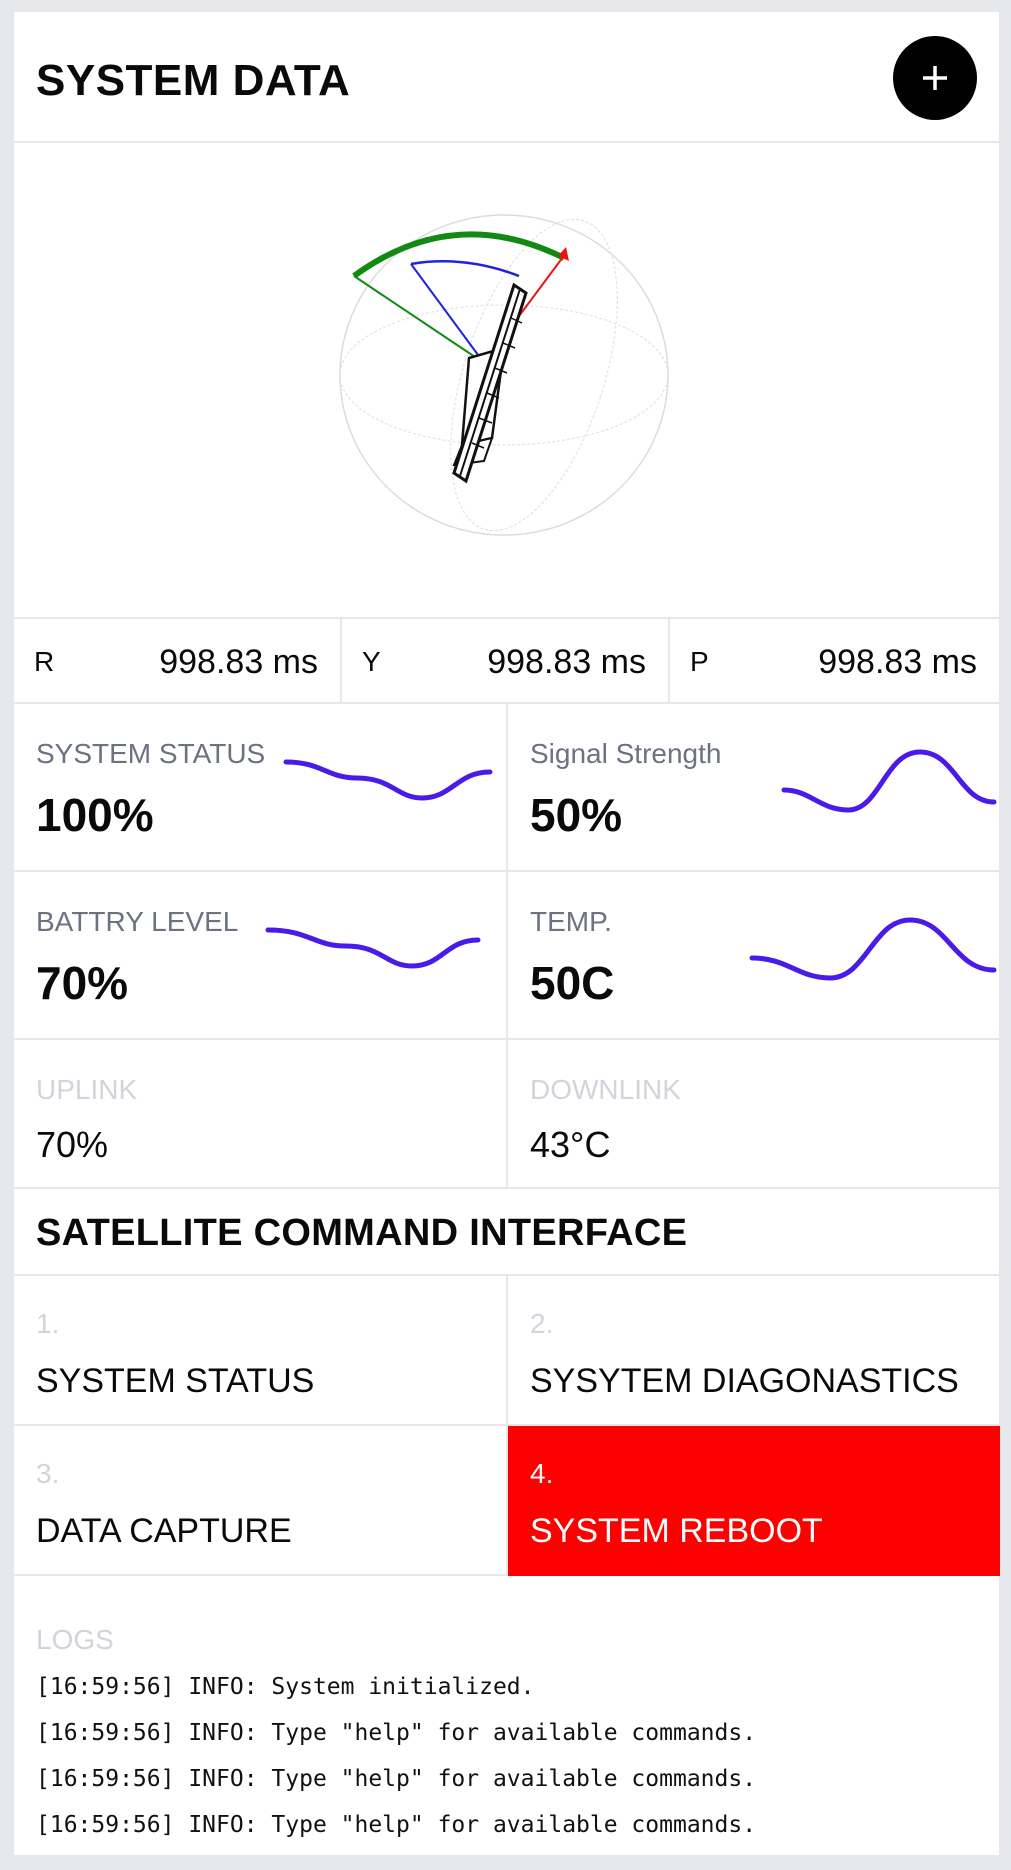 The width and height of the screenshot is (1011, 1870). I want to click on metric-battery-level: BATTRY LEVEL 70%, so click(260, 955).